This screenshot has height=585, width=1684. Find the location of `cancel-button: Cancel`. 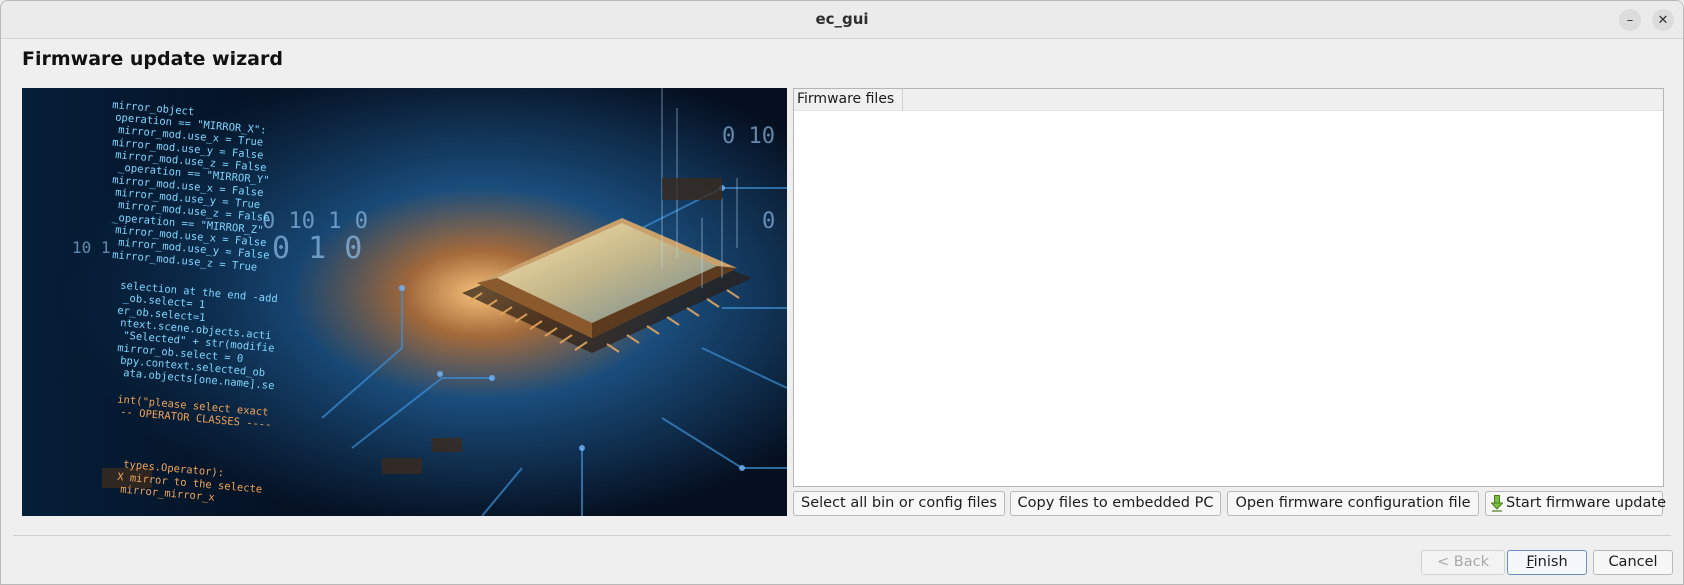

cancel-button: Cancel is located at coordinates (1633, 562).